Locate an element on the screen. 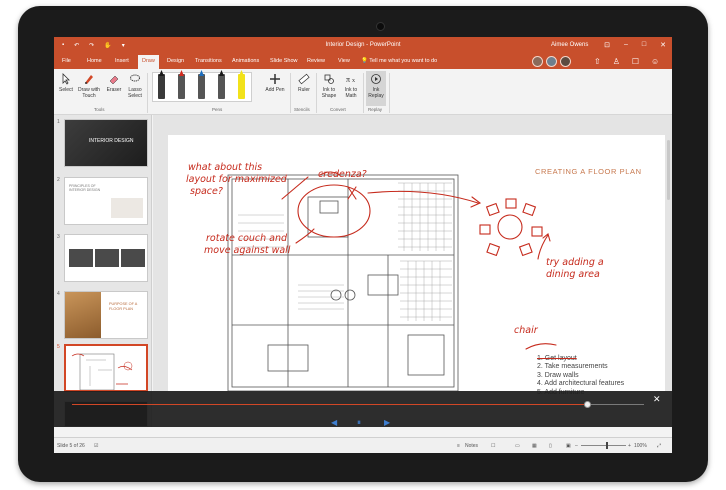  tab-right-icons: ⇧ ♙ ☐ ☺ is located at coordinates (626, 61).